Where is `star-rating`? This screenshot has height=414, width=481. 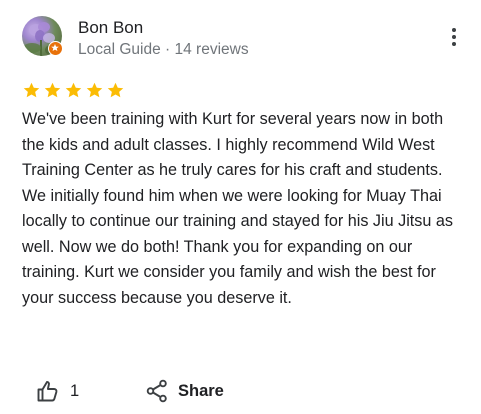 star-rating is located at coordinates (73, 91).